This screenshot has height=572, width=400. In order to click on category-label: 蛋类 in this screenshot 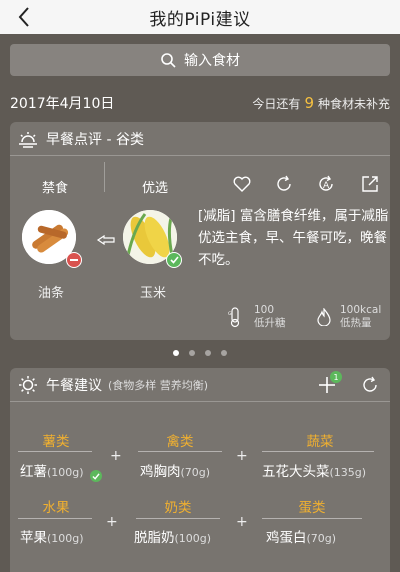, I will do `click(312, 508)`.